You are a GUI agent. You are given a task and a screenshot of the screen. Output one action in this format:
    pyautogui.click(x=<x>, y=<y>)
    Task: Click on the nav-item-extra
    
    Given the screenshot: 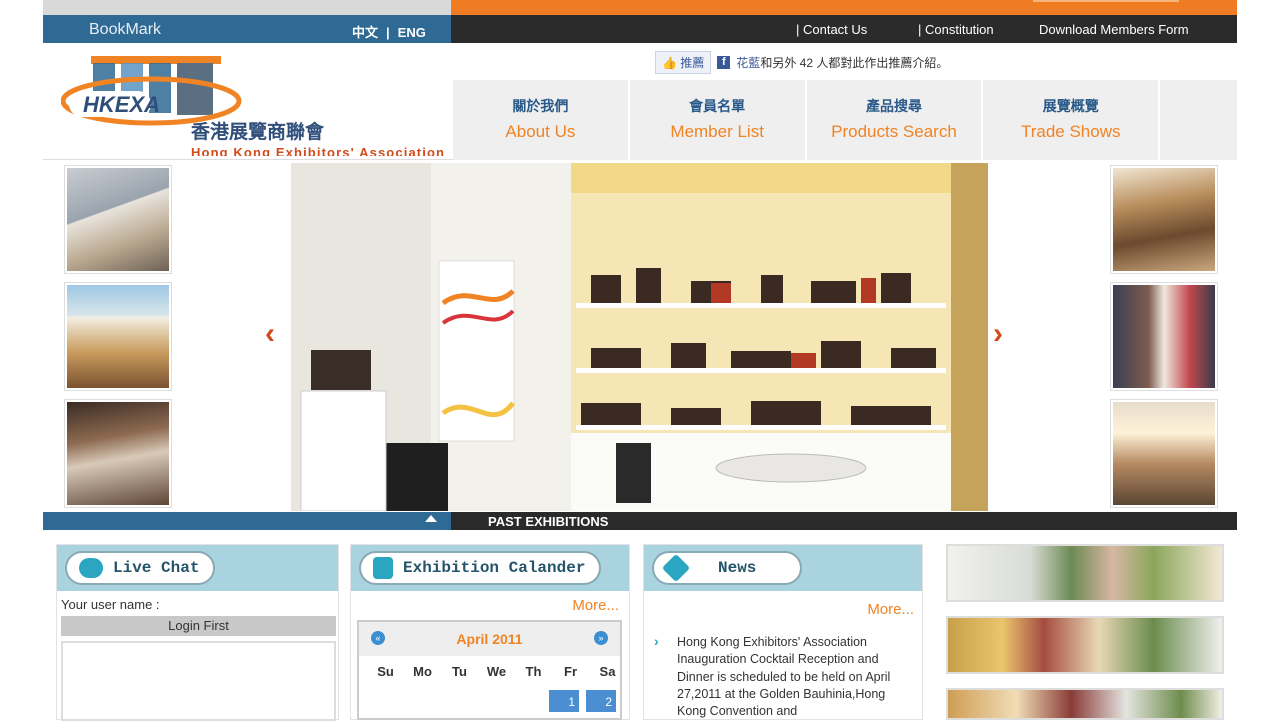 What is the action you would take?
    pyautogui.click(x=1199, y=120)
    